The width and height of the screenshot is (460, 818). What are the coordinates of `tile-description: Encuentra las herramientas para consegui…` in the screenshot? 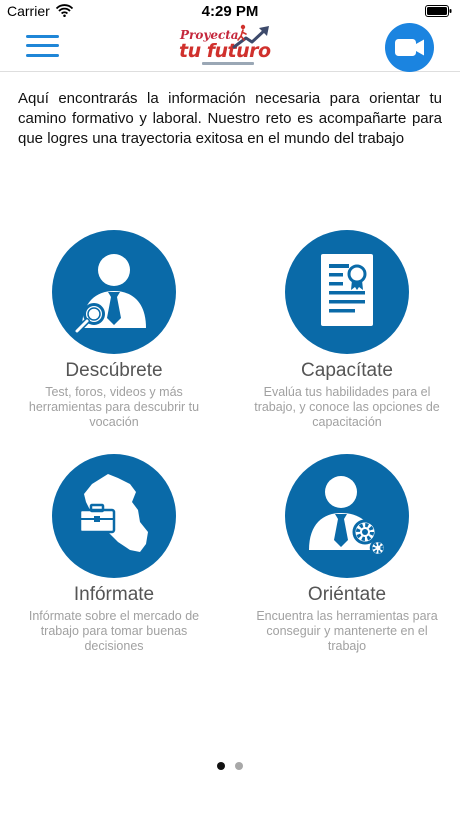 It's located at (347, 631).